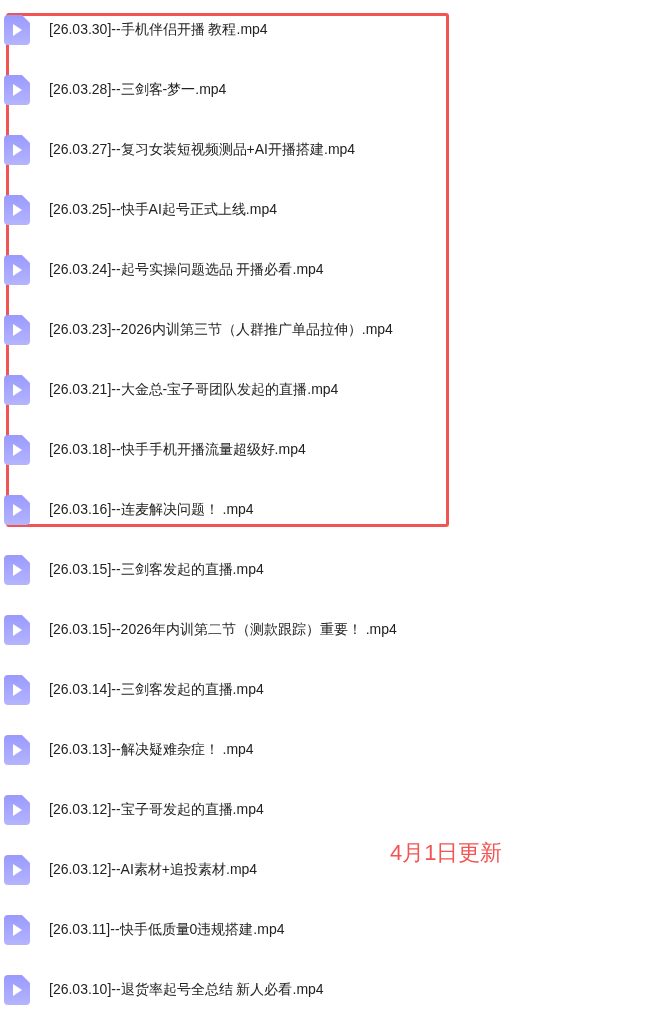  What do you see at coordinates (151, 510) in the screenshot?
I see `file-name: [26.03.16]--连麦解决问题！ .mp4` at bounding box center [151, 510].